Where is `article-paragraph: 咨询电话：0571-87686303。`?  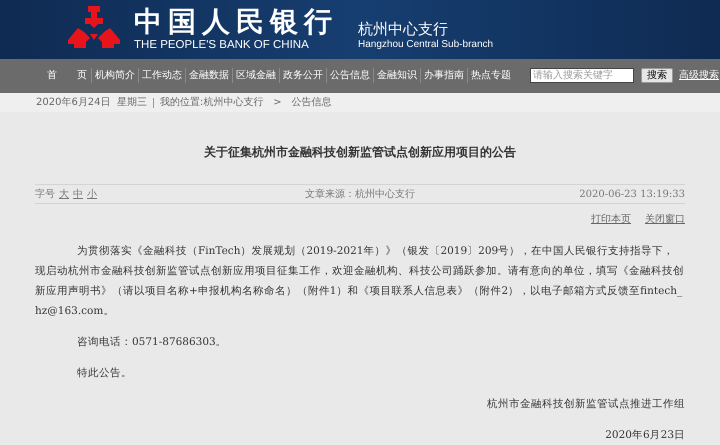
article-paragraph: 咨询电话：0571-87686303。 is located at coordinates (152, 342).